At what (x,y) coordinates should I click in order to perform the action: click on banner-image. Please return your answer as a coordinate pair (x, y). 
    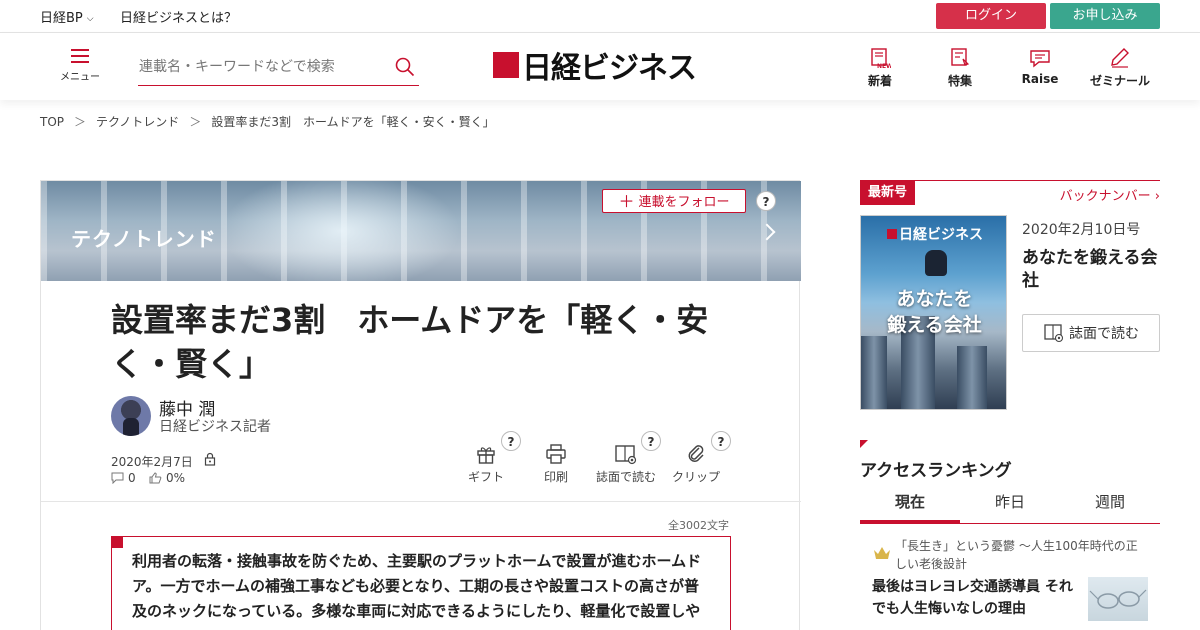
    Looking at the image, I should click on (341, 231).